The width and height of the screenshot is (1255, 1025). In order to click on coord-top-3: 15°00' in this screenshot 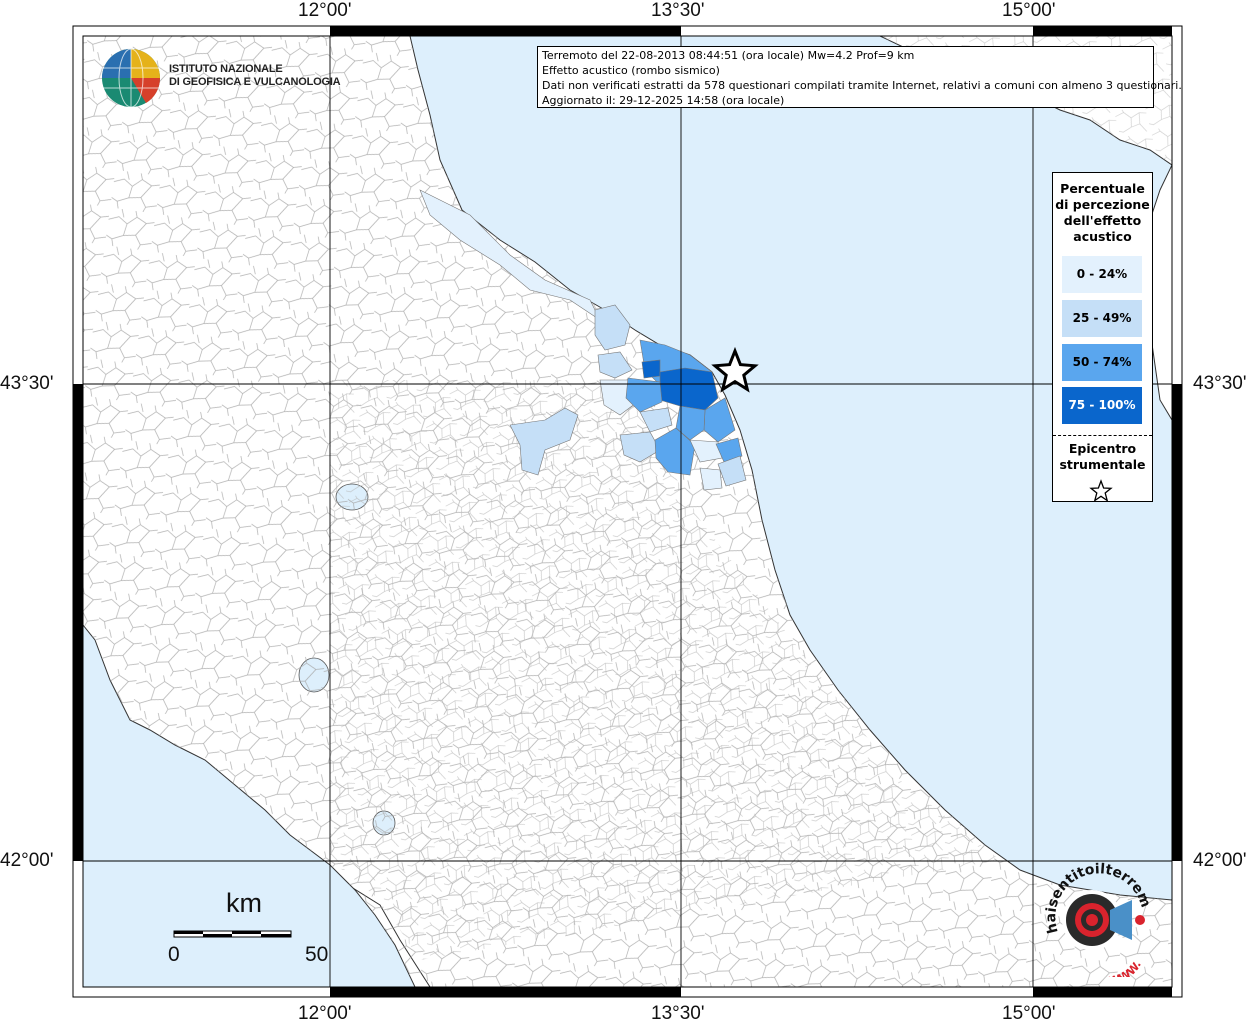, I will do `click(1029, 10)`.